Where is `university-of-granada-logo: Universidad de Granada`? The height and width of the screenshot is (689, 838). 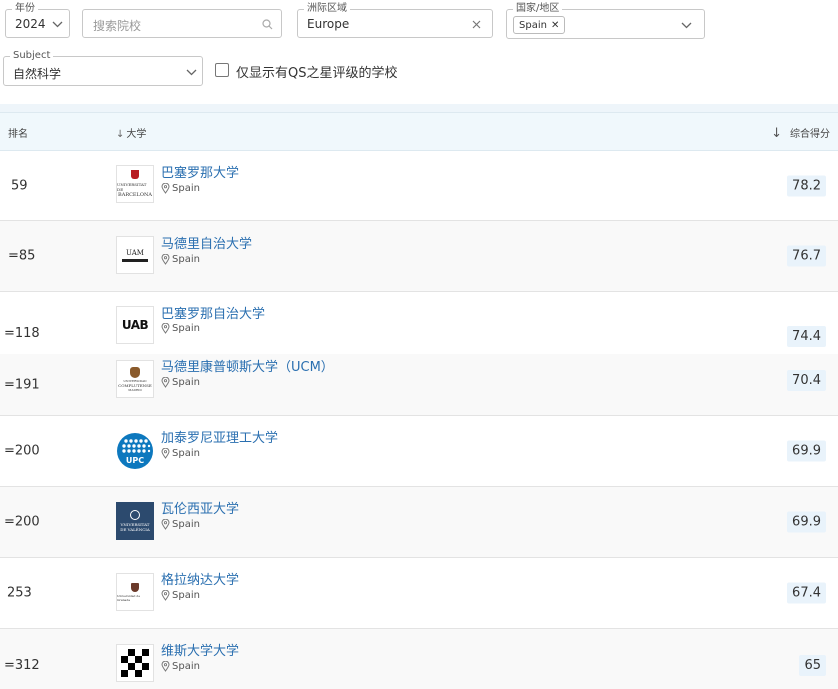 university-of-granada-logo: Universidad de Granada is located at coordinates (135, 592).